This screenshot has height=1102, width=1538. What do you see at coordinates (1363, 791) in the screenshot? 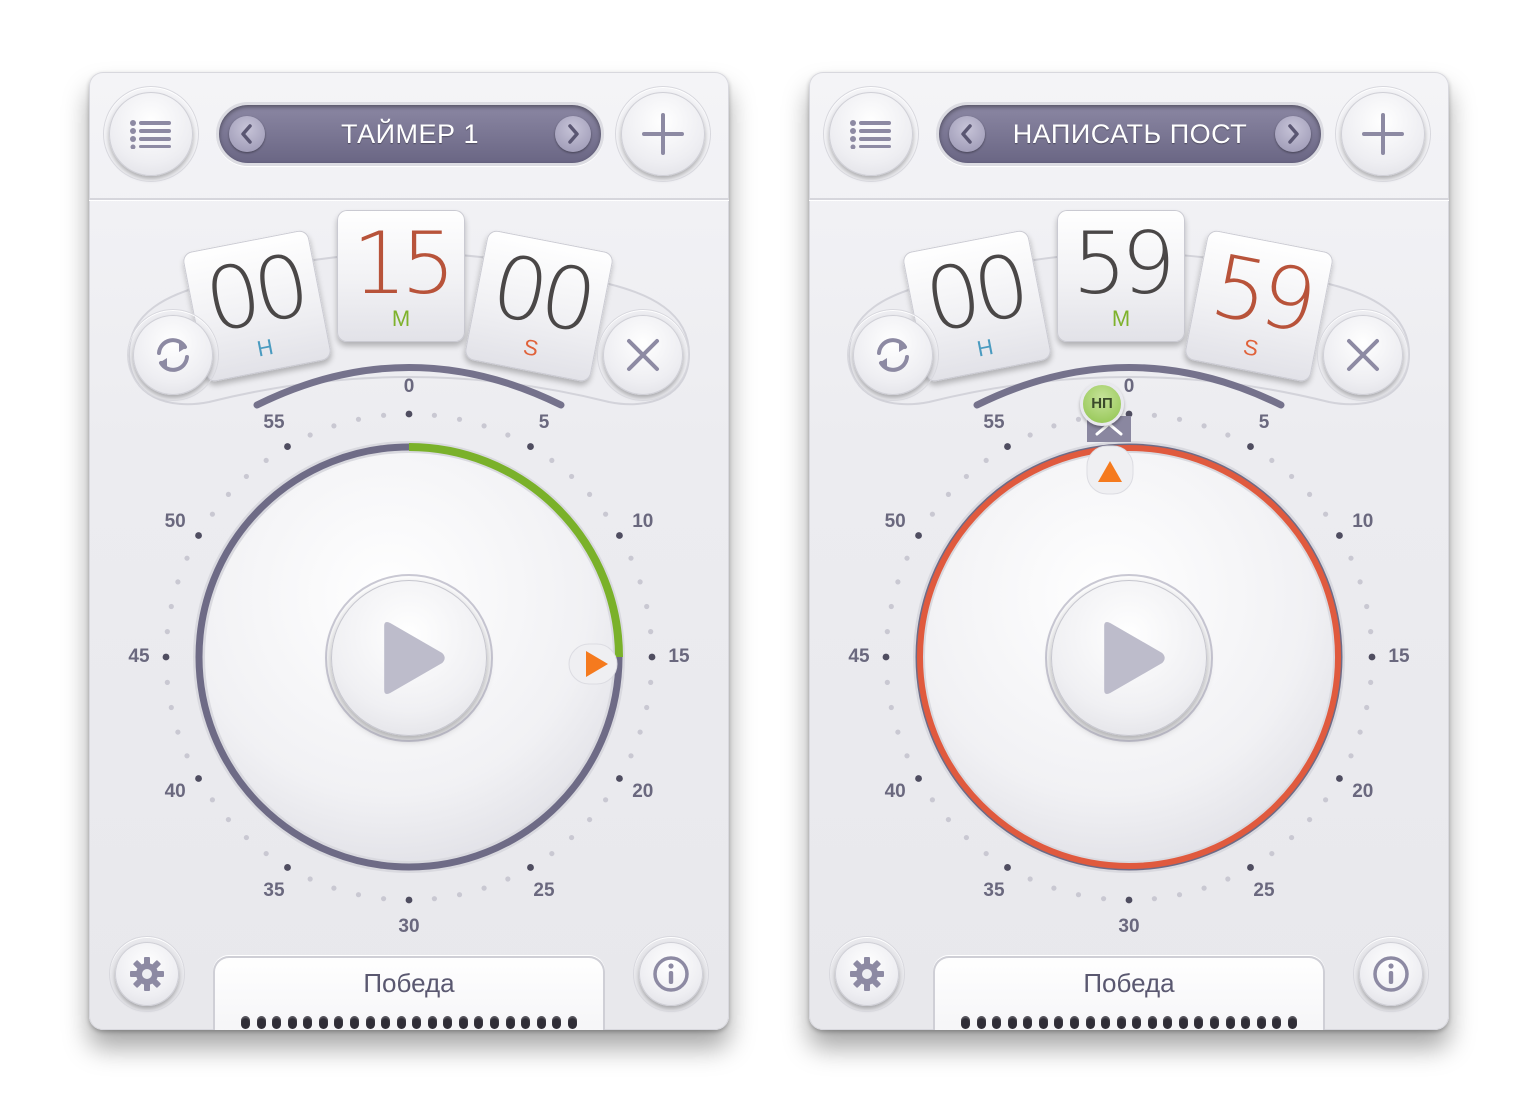
I see `dial-label: 20` at bounding box center [1363, 791].